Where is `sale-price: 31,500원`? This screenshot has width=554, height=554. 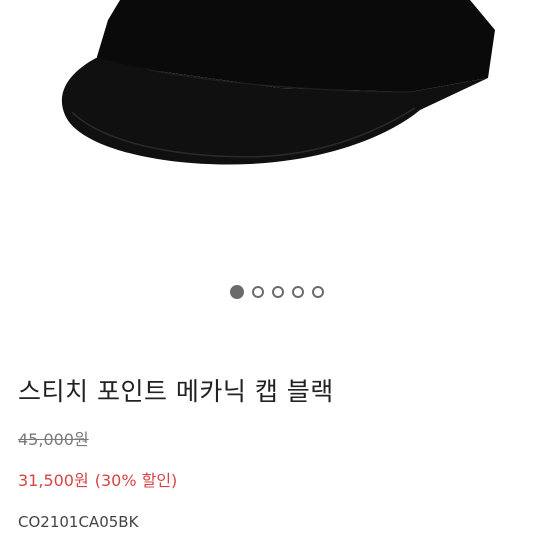
sale-price: 31,500원 is located at coordinates (53, 480).